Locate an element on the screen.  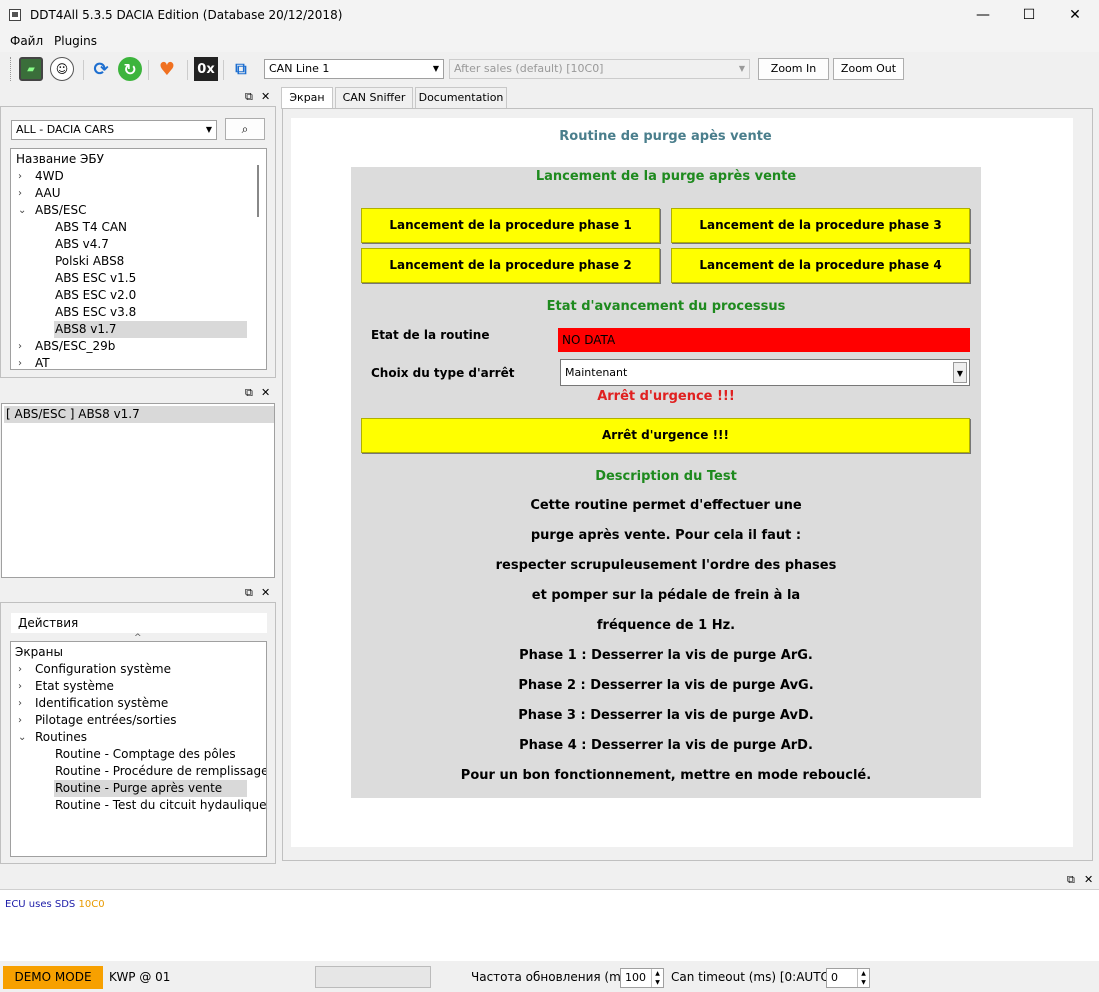
toolbar-grip is located at coordinates (11, 69).